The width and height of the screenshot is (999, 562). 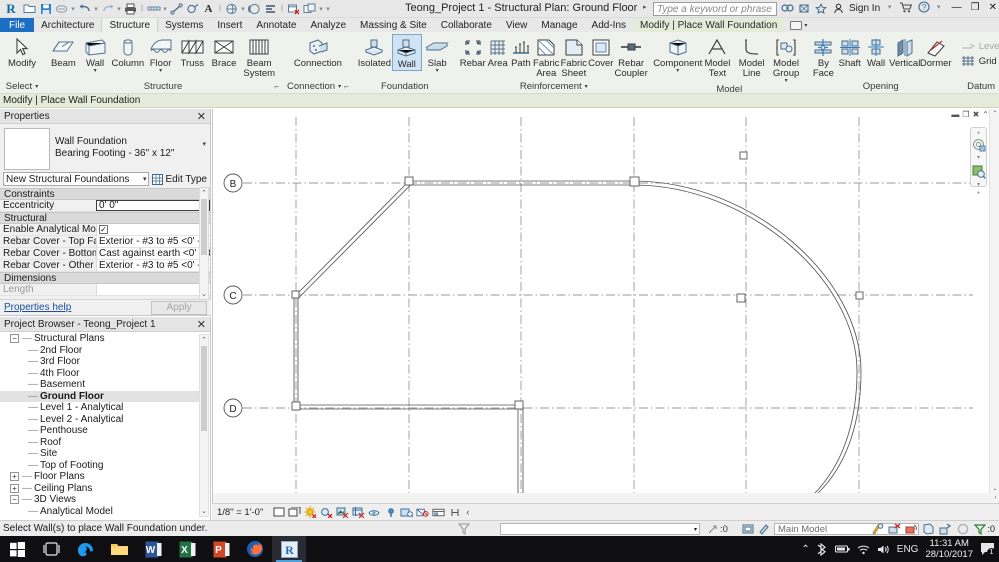 I want to click on title-caret-icon: ▸, so click(x=645, y=7).